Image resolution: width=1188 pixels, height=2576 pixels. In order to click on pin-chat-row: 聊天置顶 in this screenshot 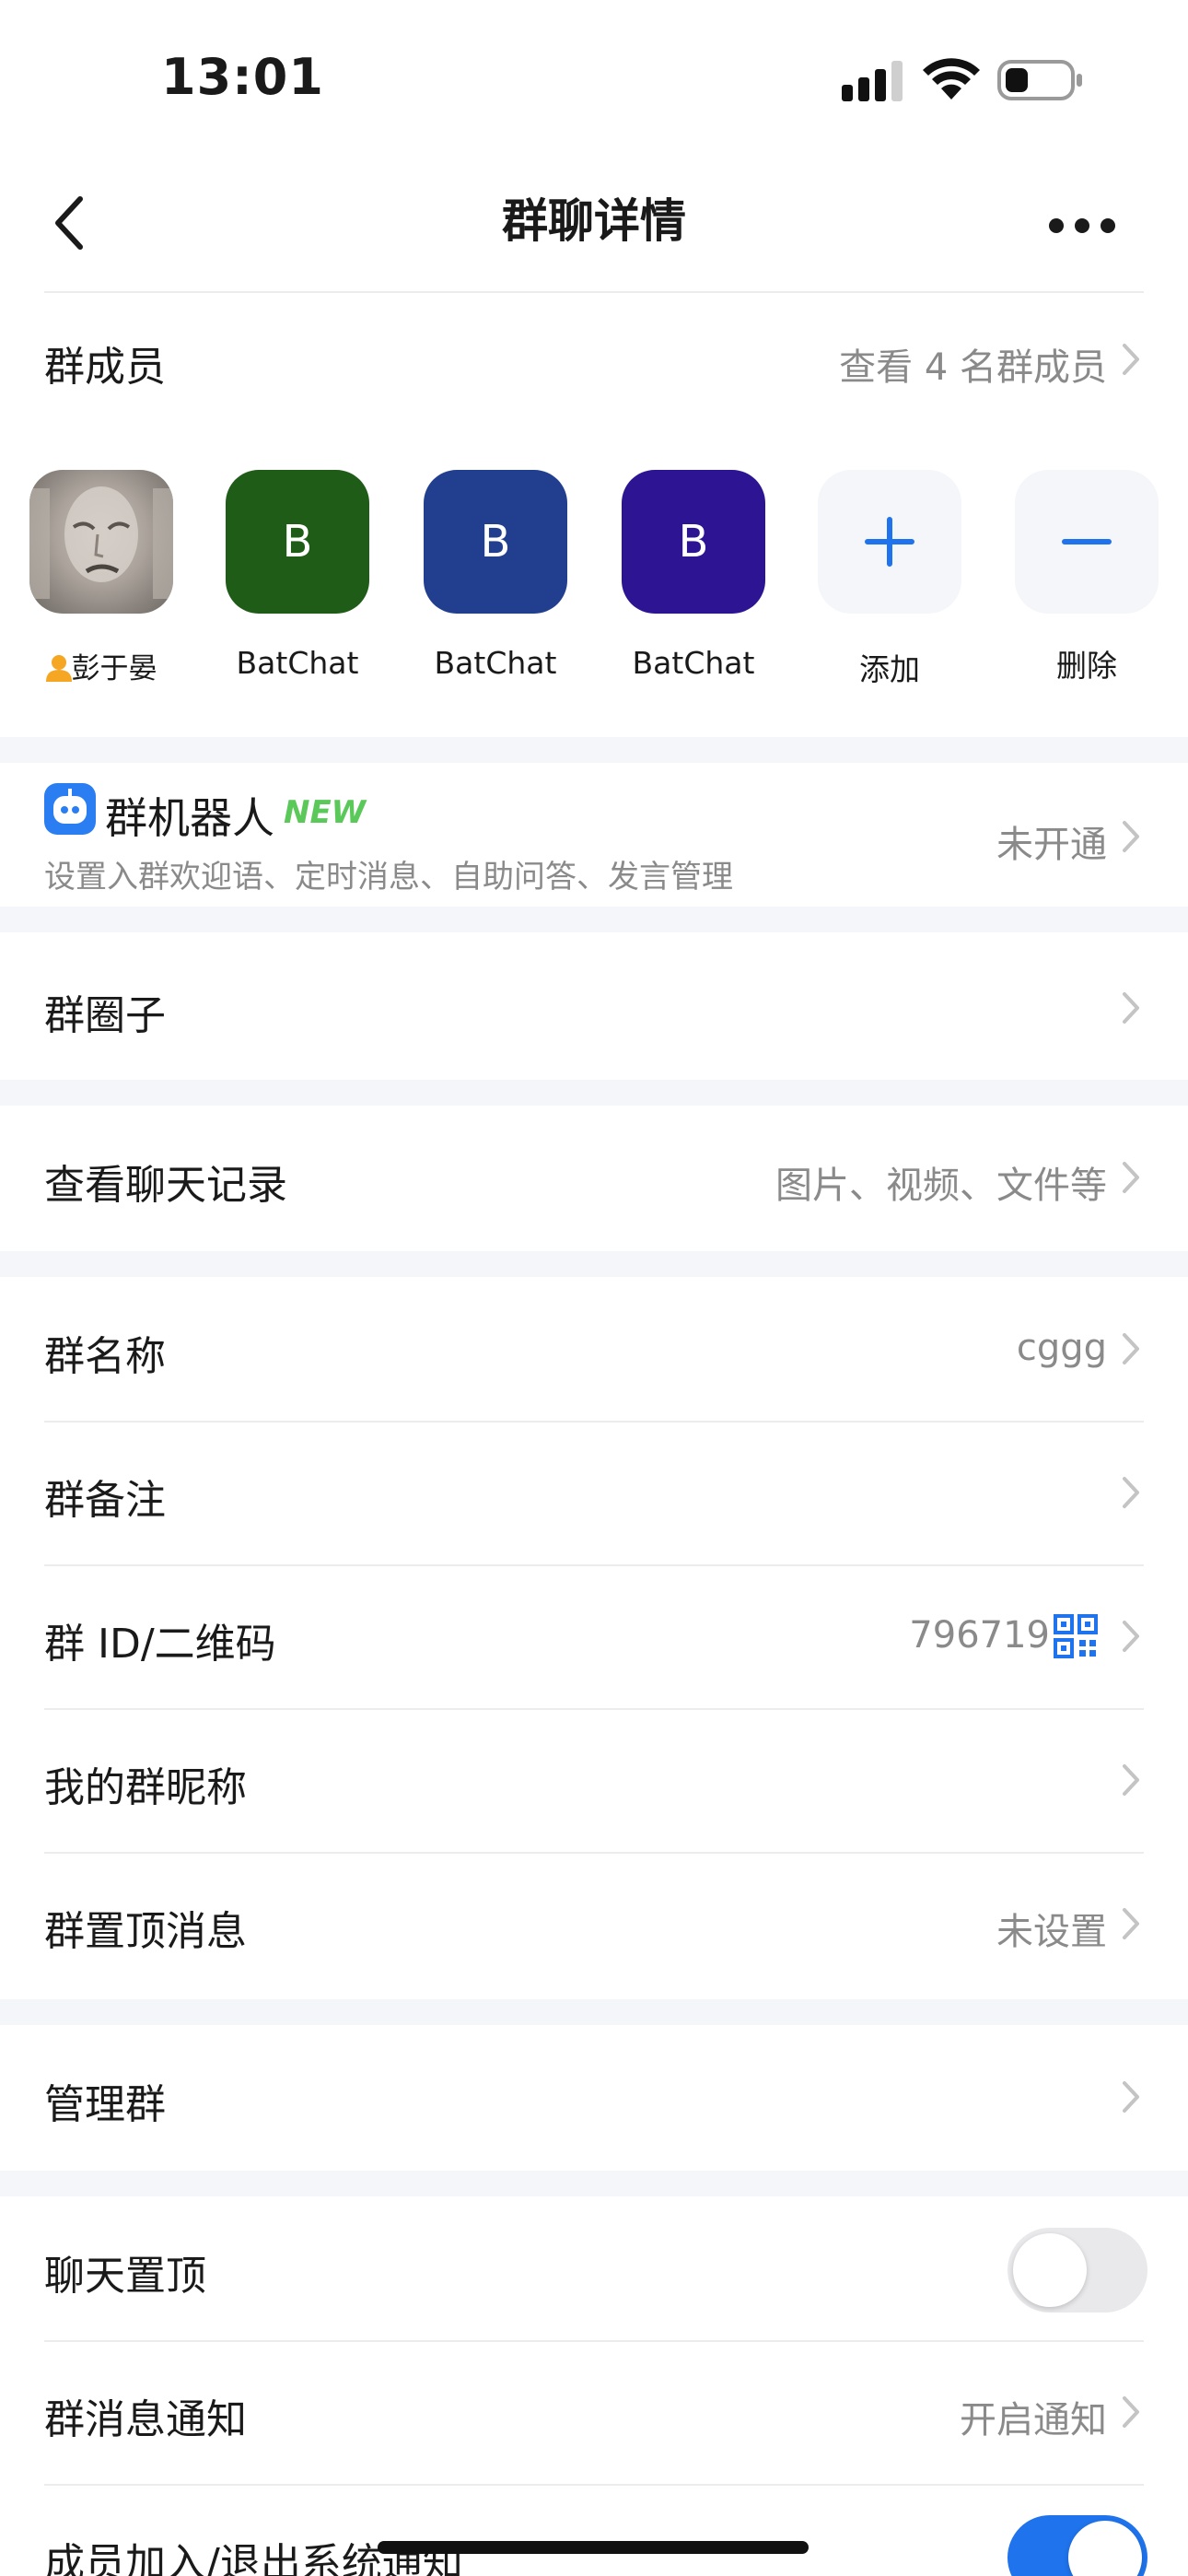, I will do `click(594, 2268)`.